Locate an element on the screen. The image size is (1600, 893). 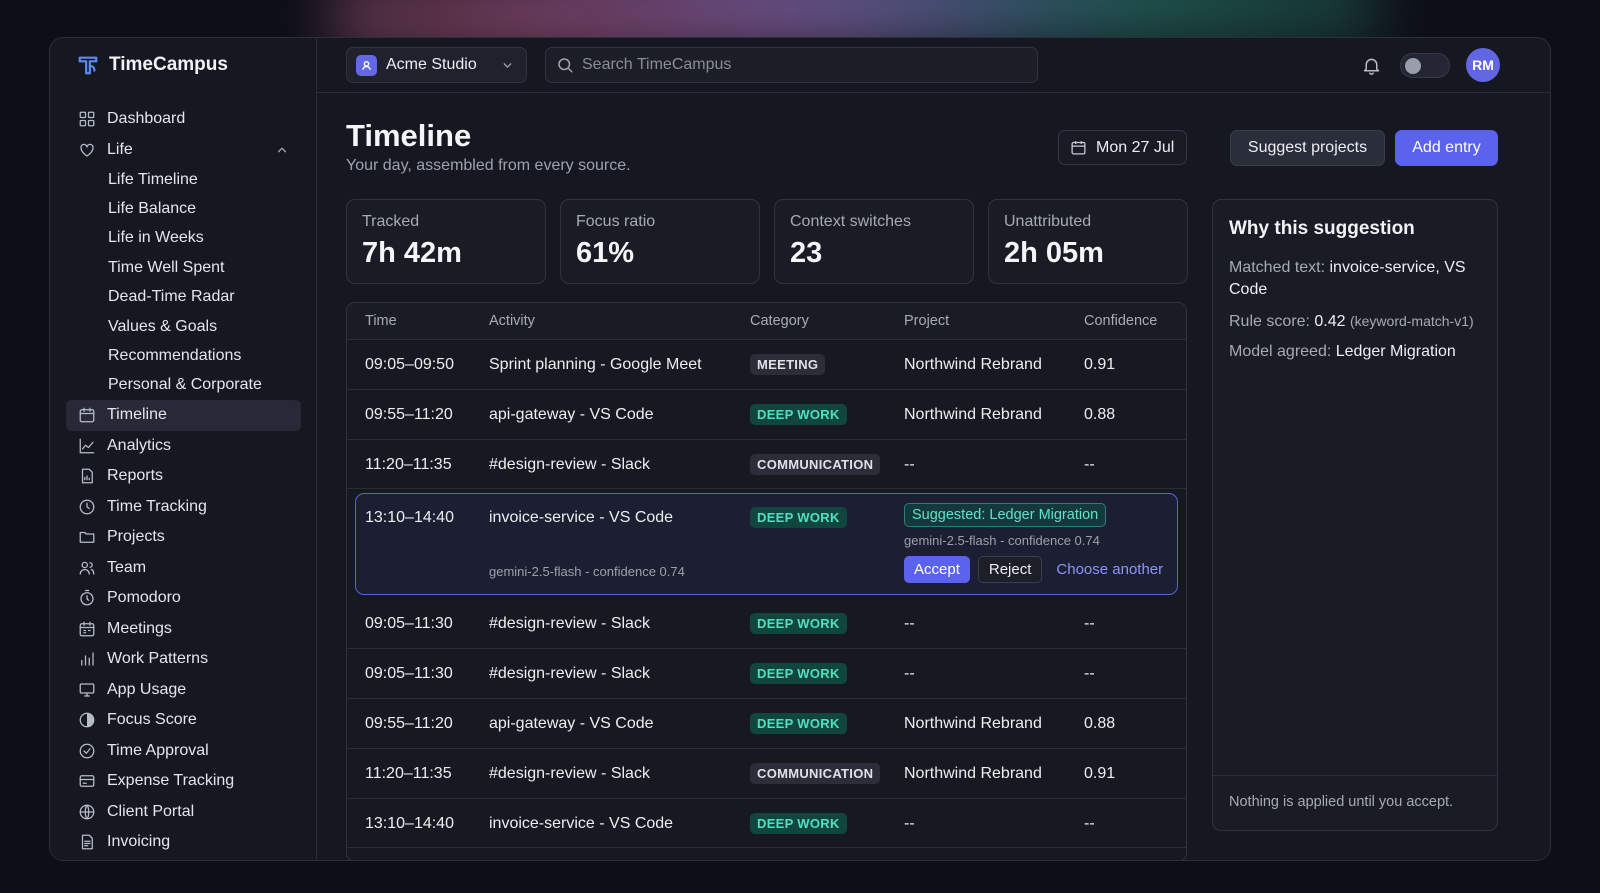
sidebar-item-reports: Reports is located at coordinates (183, 476).